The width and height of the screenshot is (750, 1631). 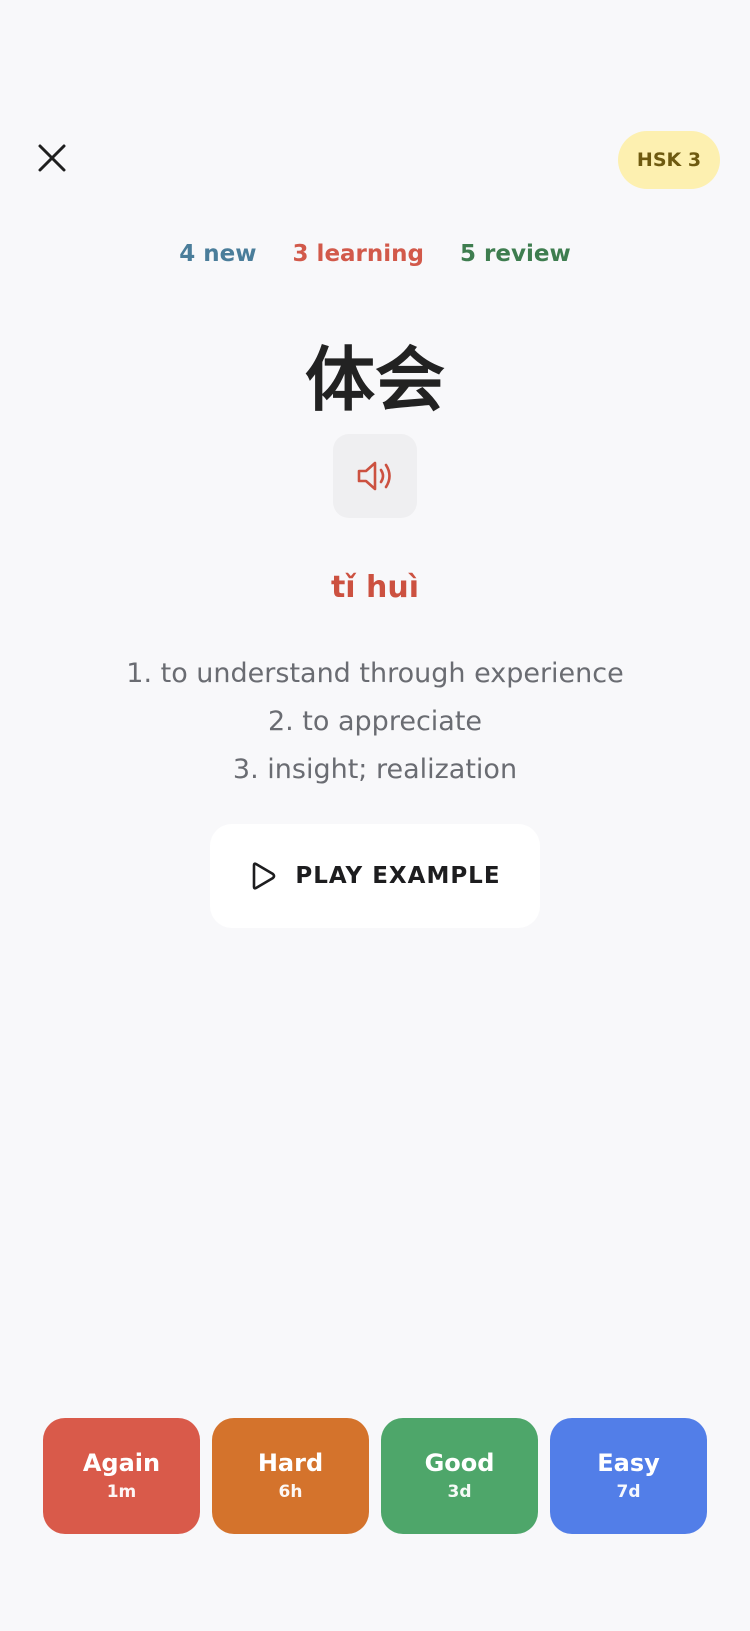 I want to click on learning-count: 3 learning, so click(x=358, y=254).